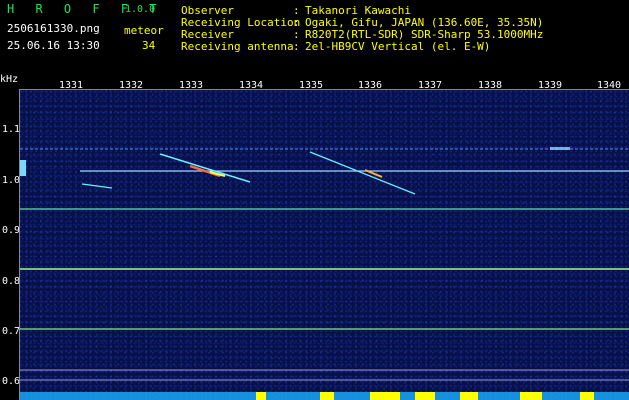 The height and width of the screenshot is (400, 629). I want to click on y-tick-label: 1.0, so click(11, 180).